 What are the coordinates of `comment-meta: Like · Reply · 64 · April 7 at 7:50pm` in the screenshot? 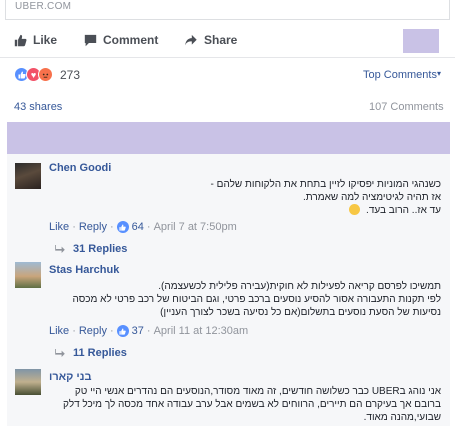 It's located at (143, 227).